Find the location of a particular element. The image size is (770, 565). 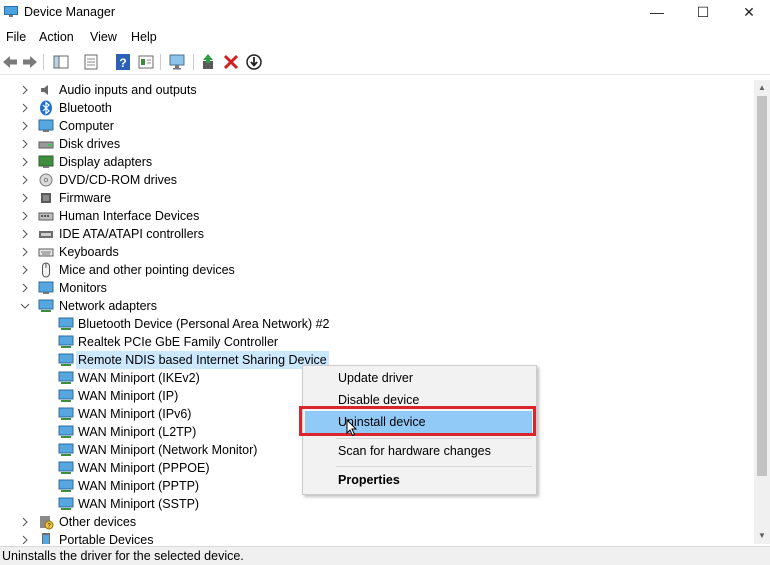

disk-icon is located at coordinates (46, 145).